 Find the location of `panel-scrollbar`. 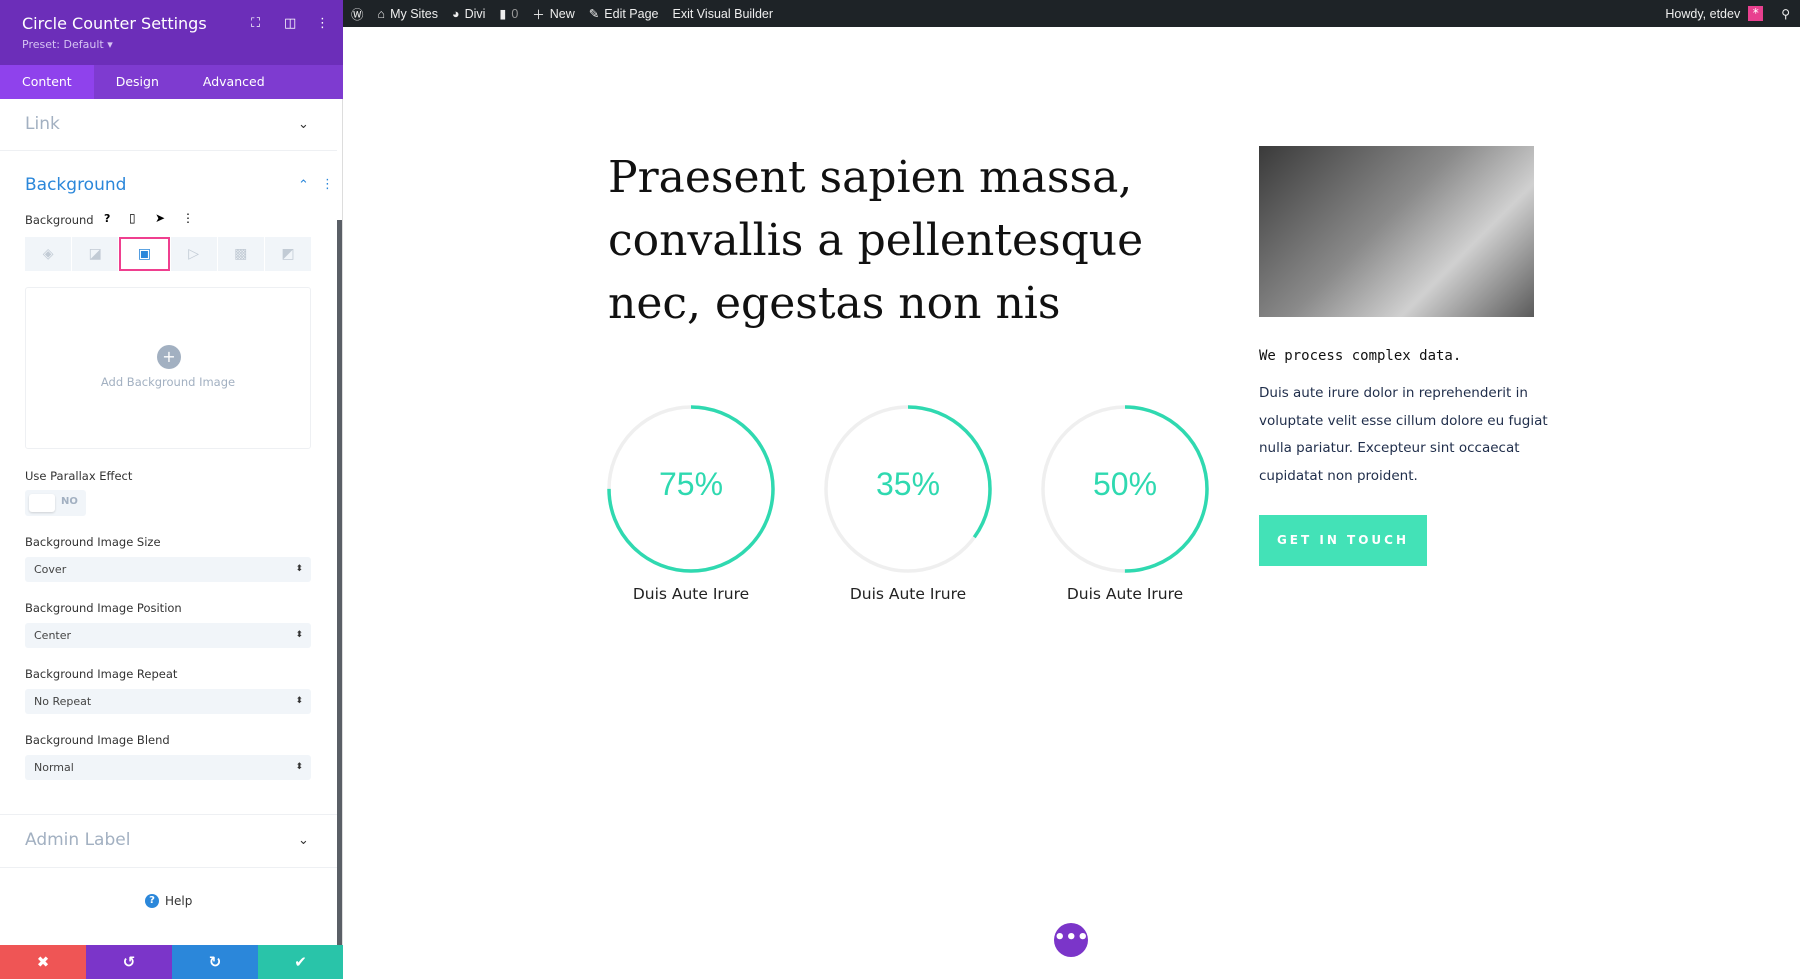

panel-scrollbar is located at coordinates (339, 582).